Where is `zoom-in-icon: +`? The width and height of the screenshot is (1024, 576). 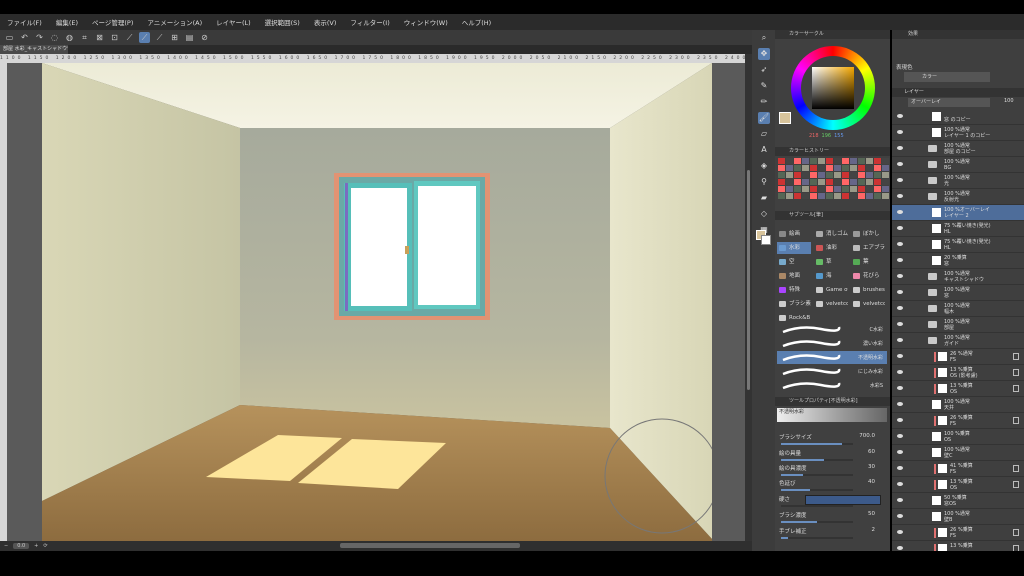
zoom-in-icon: + is located at coordinates (36, 546).